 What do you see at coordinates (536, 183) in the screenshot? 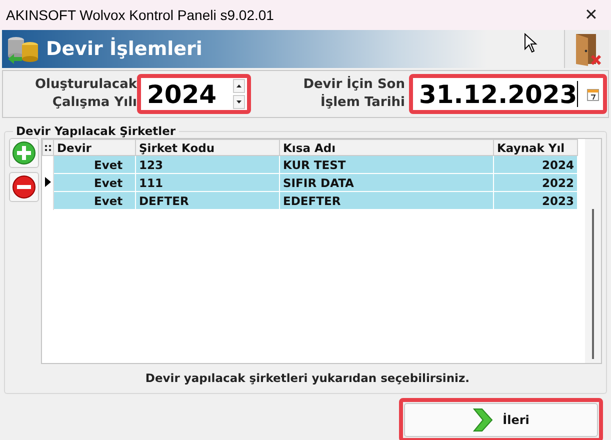
I see `table-cell: 2022` at bounding box center [536, 183].